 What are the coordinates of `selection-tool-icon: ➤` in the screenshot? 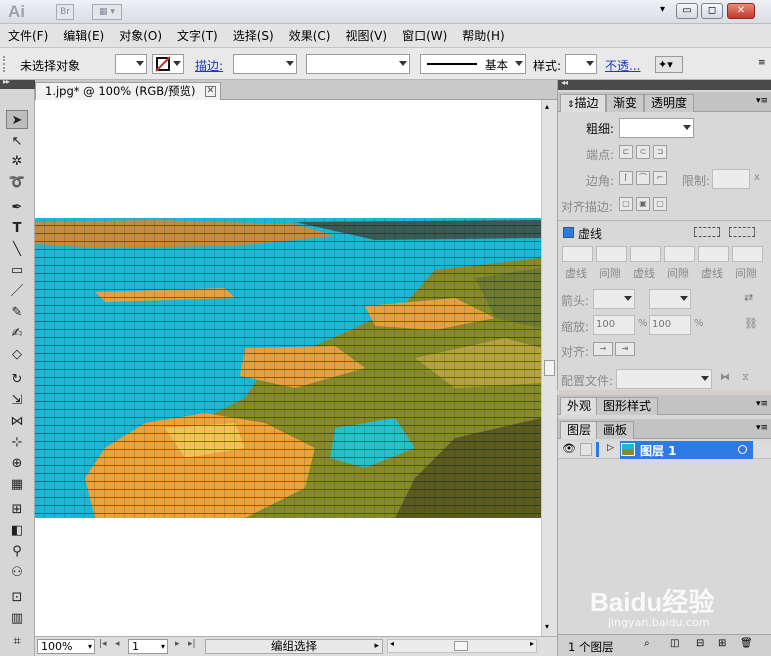 It's located at (17, 119).